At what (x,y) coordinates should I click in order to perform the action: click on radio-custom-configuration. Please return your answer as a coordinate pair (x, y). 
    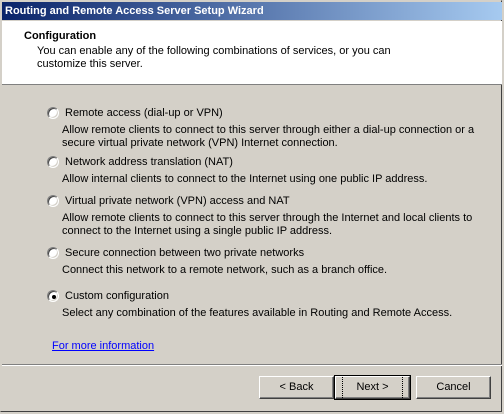
    Looking at the image, I should click on (53, 296).